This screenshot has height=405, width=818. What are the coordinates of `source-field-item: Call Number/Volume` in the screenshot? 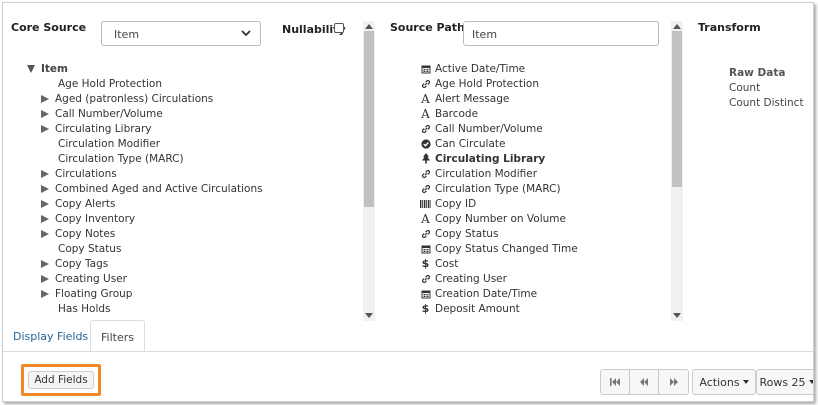 It's located at (544, 128).